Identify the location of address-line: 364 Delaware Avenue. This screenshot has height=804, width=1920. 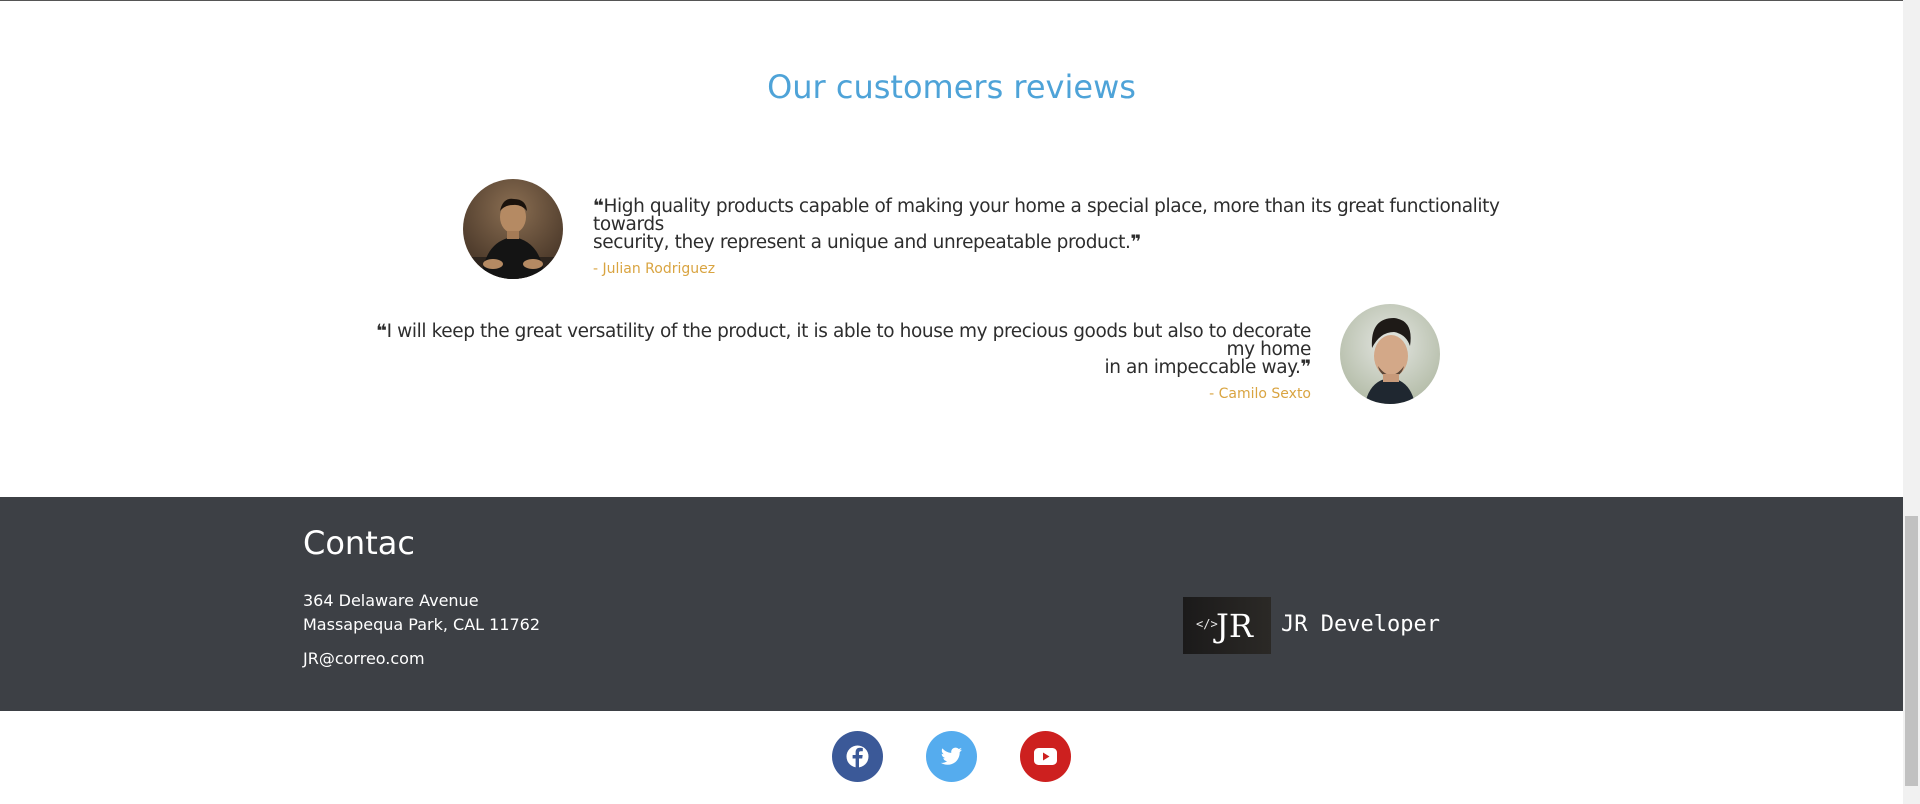
(391, 600).